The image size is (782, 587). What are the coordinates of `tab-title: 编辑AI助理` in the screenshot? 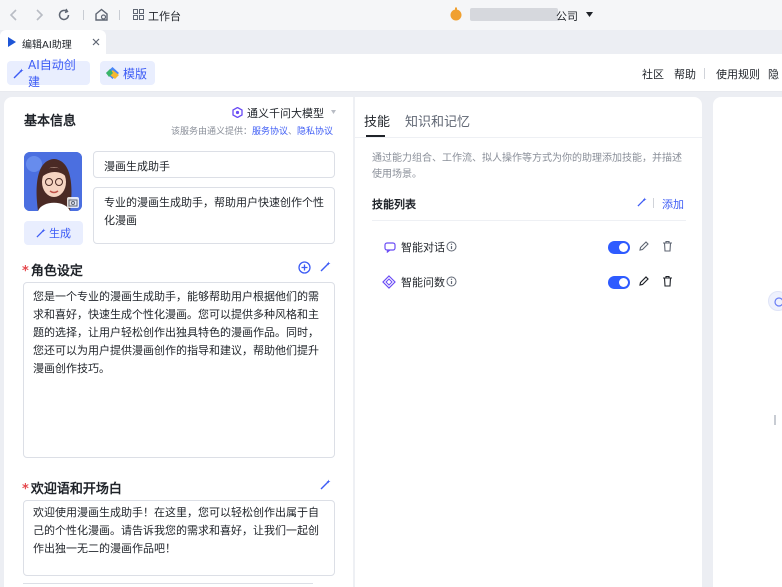 It's located at (47, 45).